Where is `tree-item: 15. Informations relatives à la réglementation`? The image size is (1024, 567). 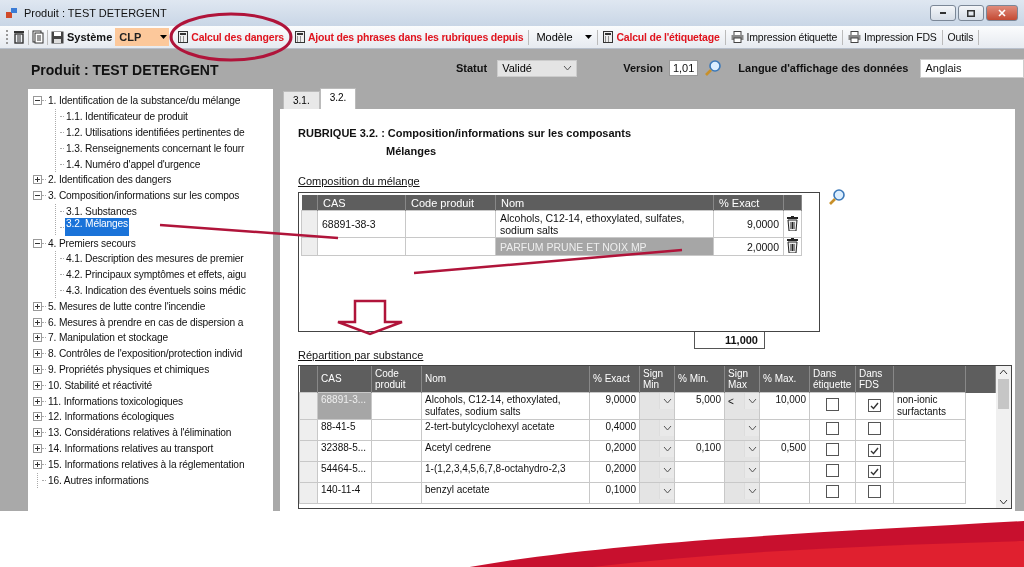 tree-item: 15. Informations relatives à la réglementation is located at coordinates (146, 464).